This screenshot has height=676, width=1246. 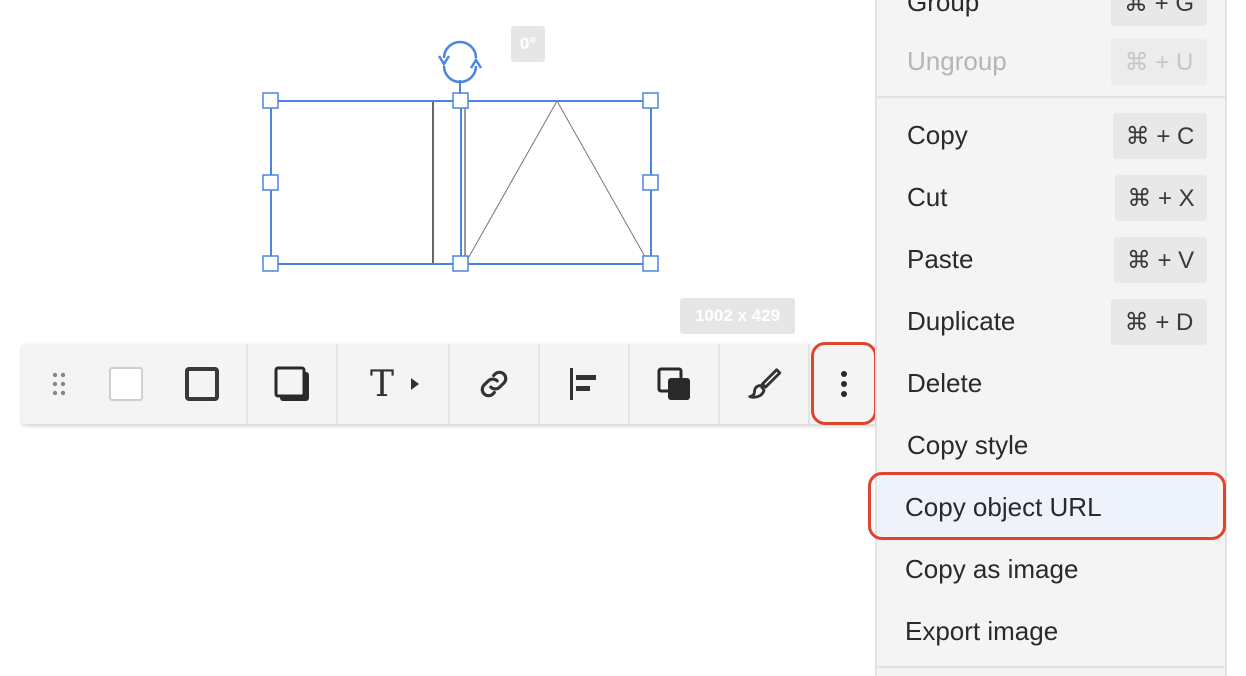 I want to click on border-square-icon, so click(x=202, y=384).